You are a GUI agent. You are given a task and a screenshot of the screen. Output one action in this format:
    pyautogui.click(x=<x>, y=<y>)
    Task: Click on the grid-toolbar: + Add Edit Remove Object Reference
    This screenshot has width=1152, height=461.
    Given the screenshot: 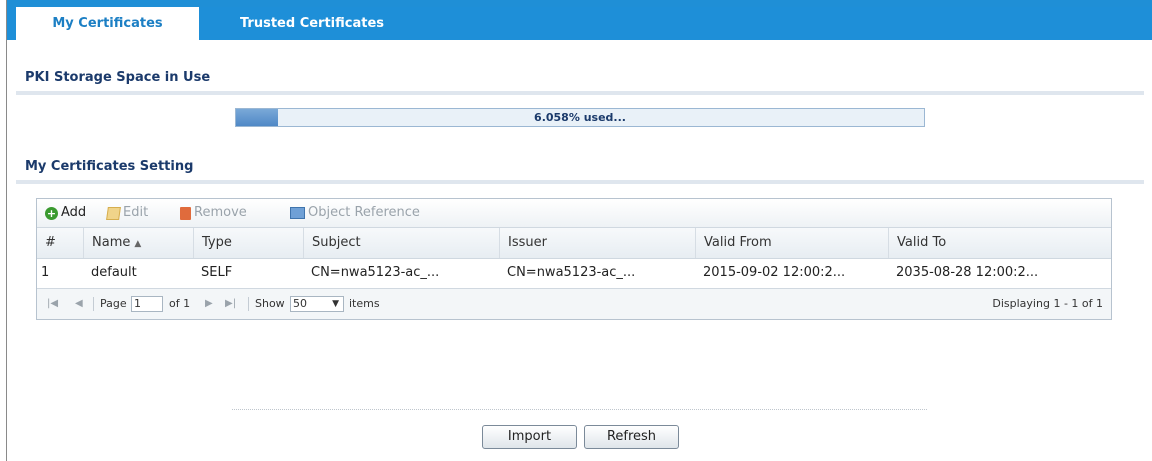 What is the action you would take?
    pyautogui.click(x=574, y=213)
    